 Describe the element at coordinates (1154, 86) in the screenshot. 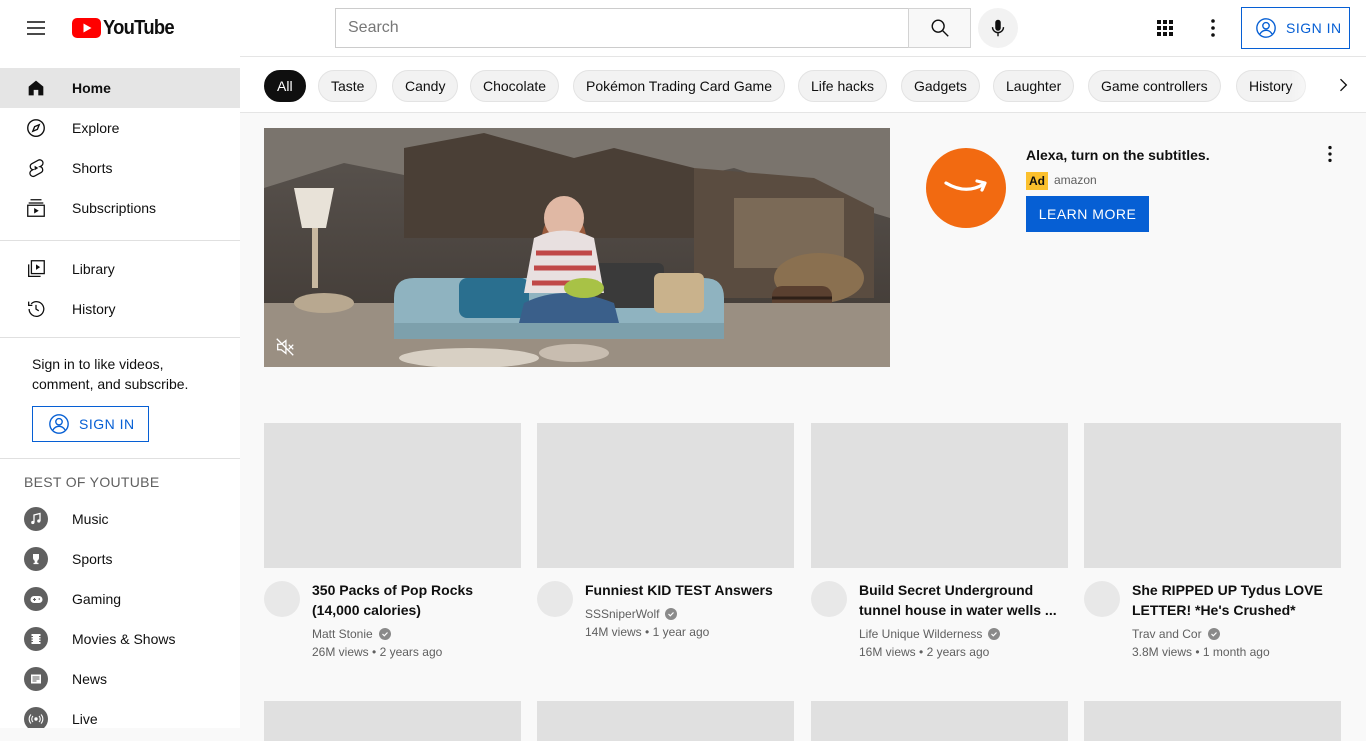

I see `chip-game-controllers: Game controllers` at that location.